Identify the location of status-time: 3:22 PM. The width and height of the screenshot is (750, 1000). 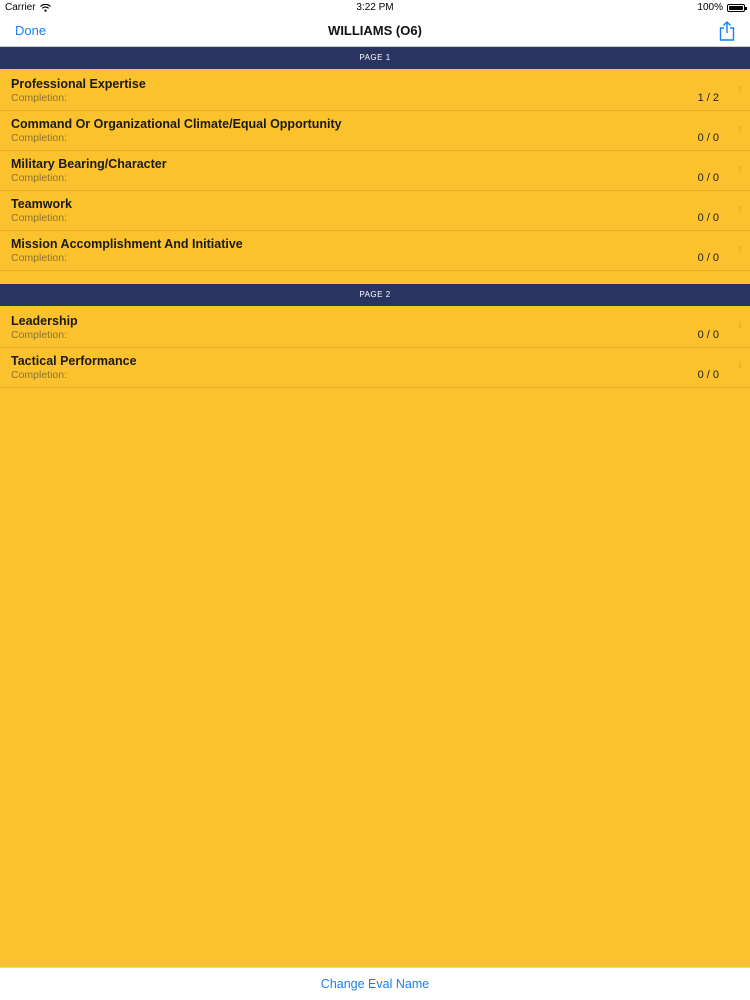
(375, 7).